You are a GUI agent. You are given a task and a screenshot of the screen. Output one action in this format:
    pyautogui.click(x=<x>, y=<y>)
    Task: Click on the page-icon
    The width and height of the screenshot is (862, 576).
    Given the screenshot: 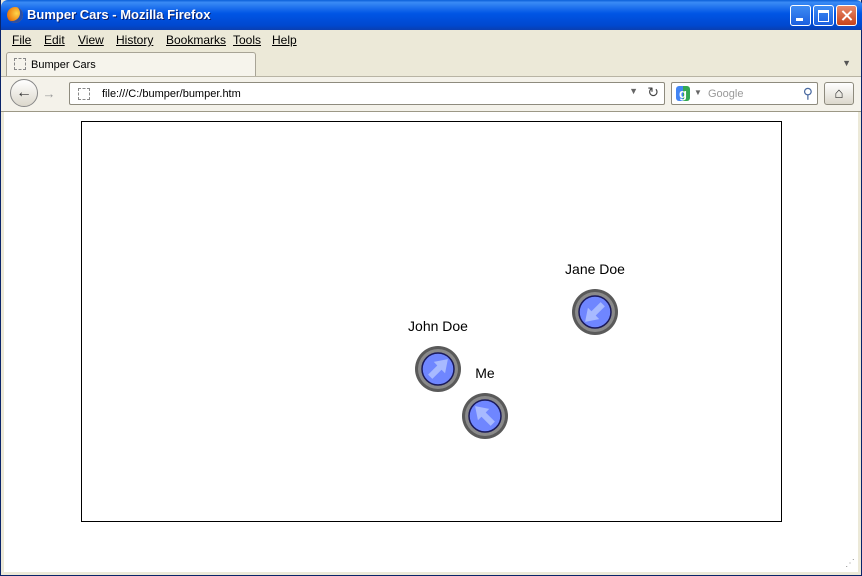 What is the action you would take?
    pyautogui.click(x=20, y=64)
    